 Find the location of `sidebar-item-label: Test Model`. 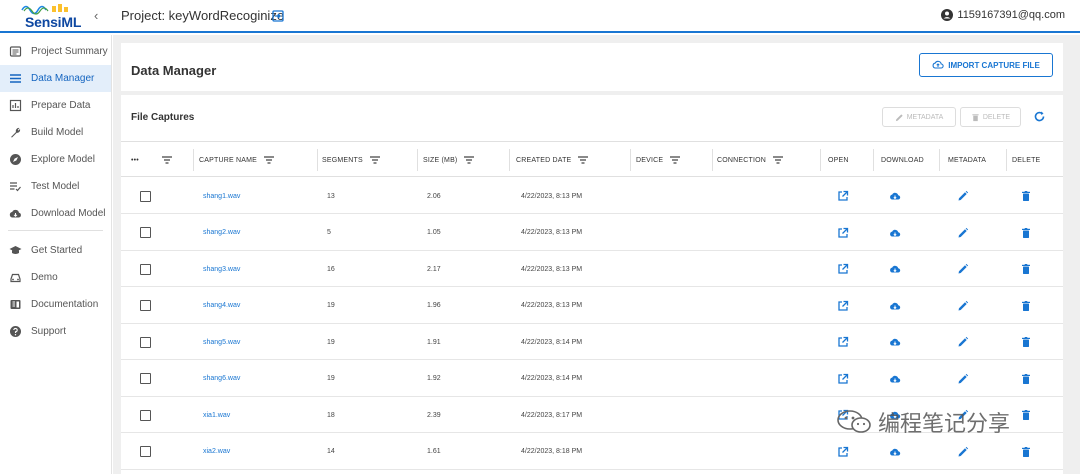

sidebar-item-label: Test Model is located at coordinates (55, 186).